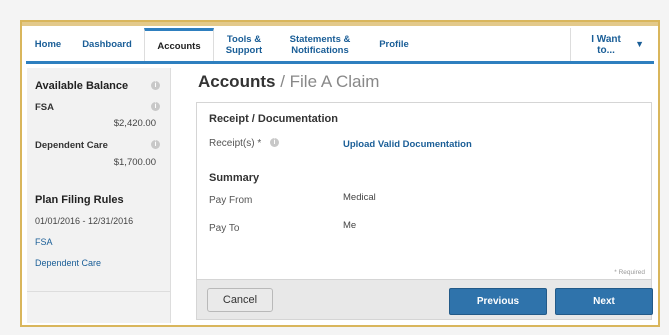 This screenshot has height=335, width=669. I want to click on nav-home-label: Home, so click(48, 44).